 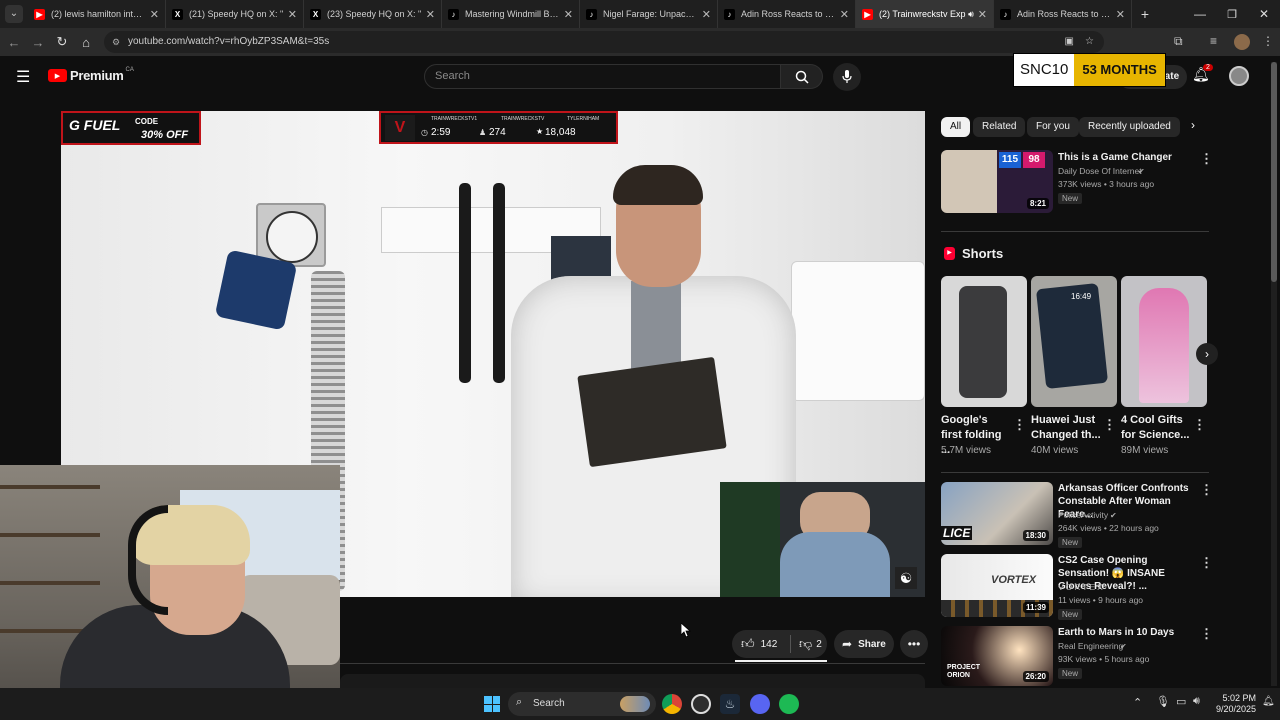 What do you see at coordinates (1083, 515) in the screenshot?
I see `channel-name: PoliceActivity` at bounding box center [1083, 515].